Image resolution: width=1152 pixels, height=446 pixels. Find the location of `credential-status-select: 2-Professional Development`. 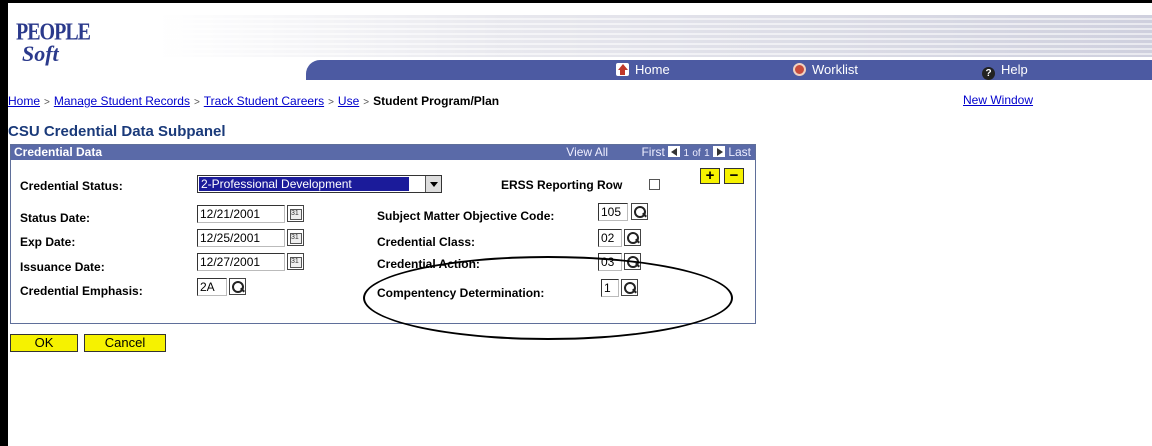

credential-status-select: 2-Professional Development is located at coordinates (319, 184).